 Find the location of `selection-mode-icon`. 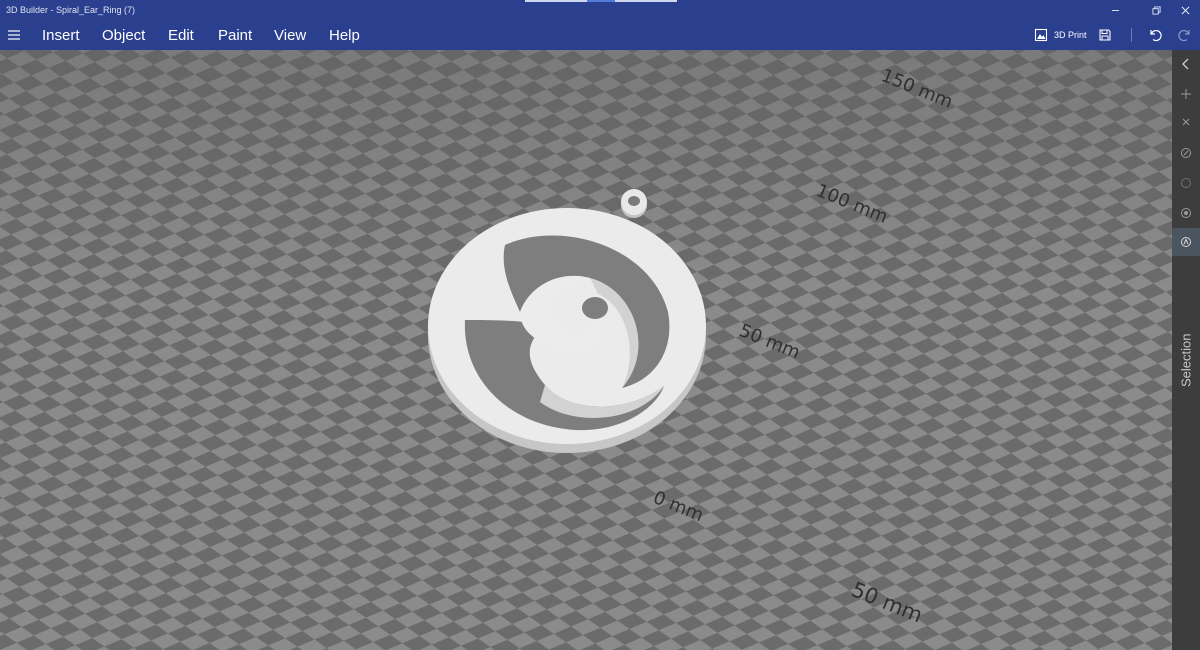

selection-mode-icon is located at coordinates (1186, 242).